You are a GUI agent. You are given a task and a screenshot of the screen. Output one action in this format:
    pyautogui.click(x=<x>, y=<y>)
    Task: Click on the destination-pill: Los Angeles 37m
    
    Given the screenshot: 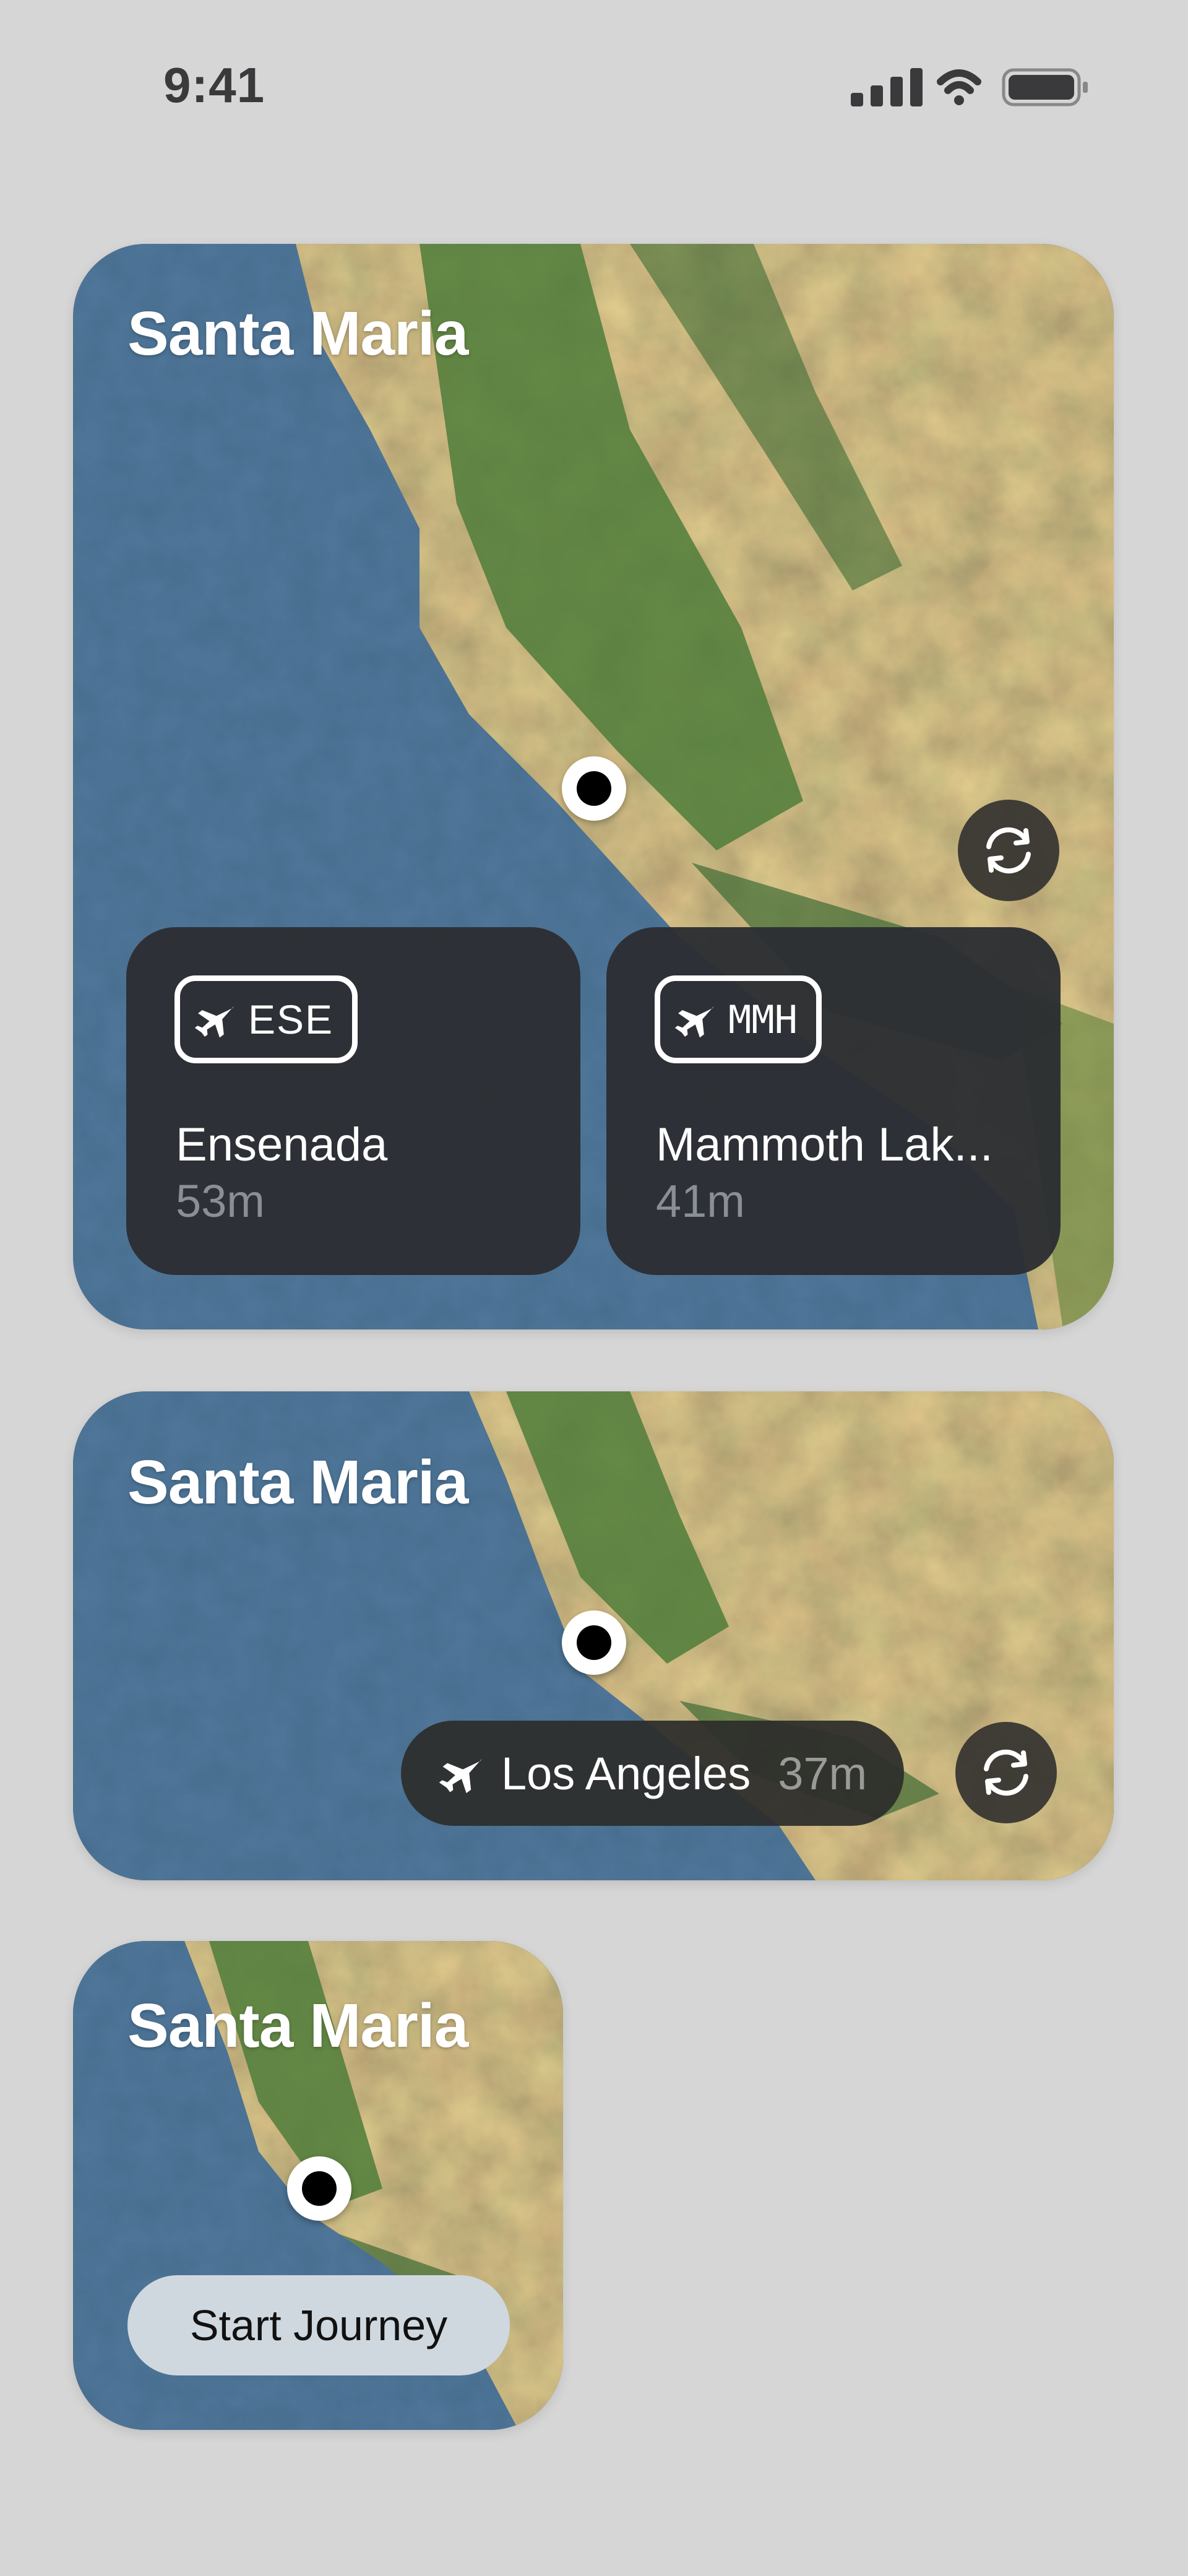 What is the action you would take?
    pyautogui.click(x=653, y=1773)
    